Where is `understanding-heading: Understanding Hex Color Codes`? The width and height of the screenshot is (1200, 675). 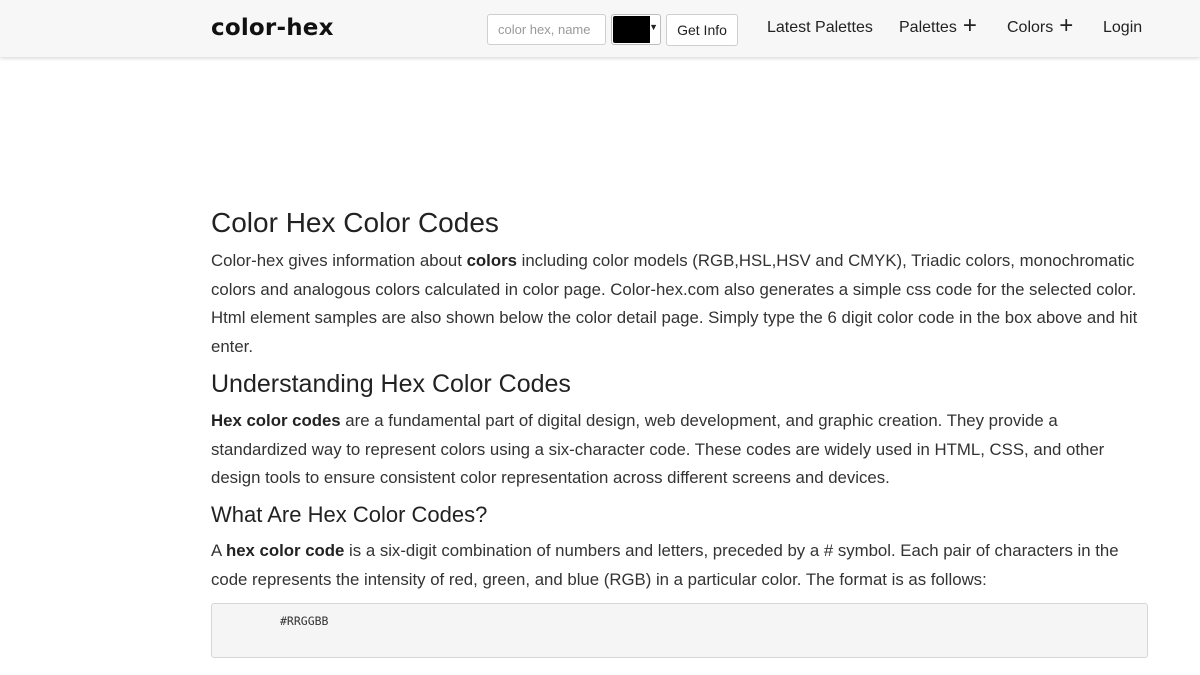
understanding-heading: Understanding Hex Color Codes is located at coordinates (391, 384).